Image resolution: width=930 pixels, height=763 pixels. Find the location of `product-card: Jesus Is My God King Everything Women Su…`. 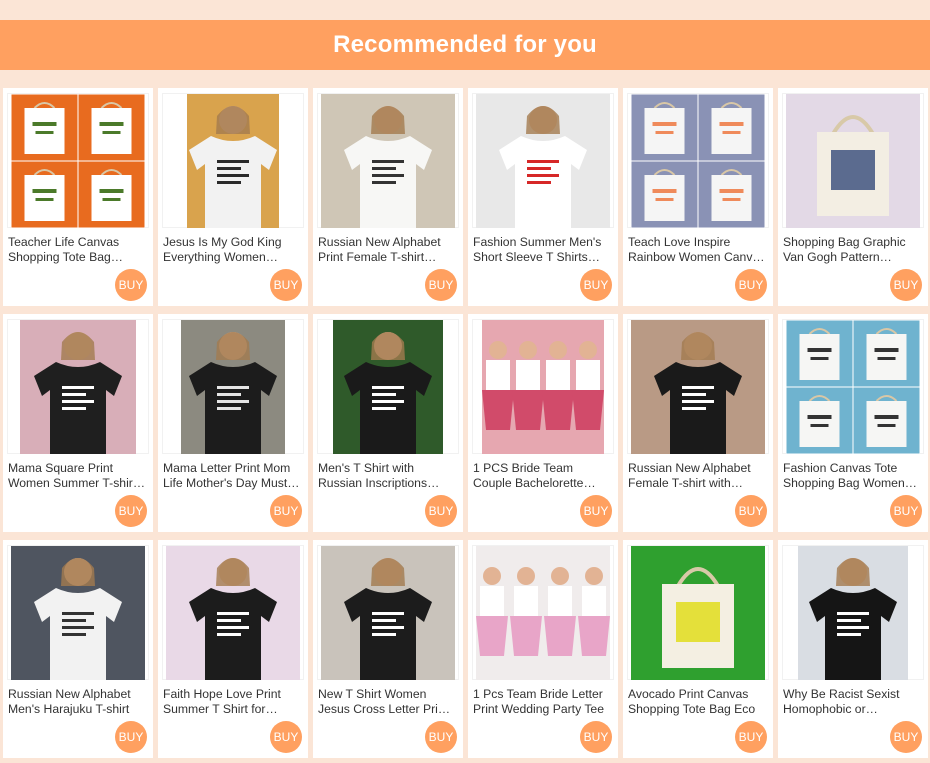

product-card: Jesus Is My God King Everything Women Su… is located at coordinates (233, 197).